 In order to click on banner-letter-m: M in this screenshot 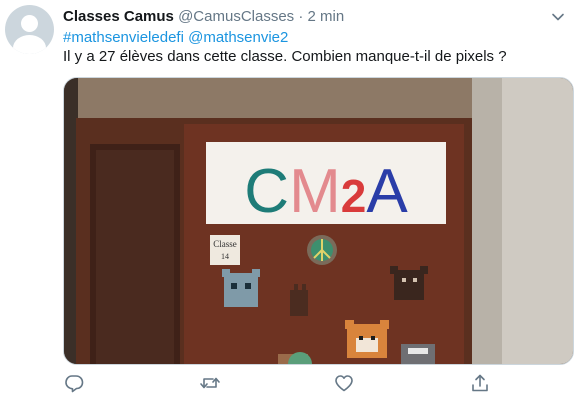, I will do `click(315, 191)`.